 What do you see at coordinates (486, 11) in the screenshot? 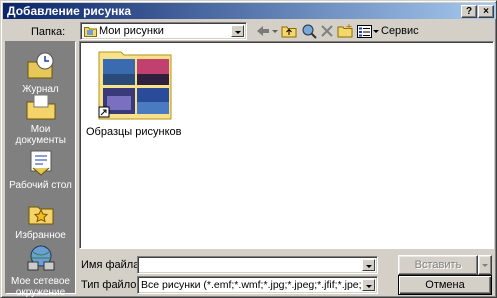
I see `close-button: ×` at bounding box center [486, 11].